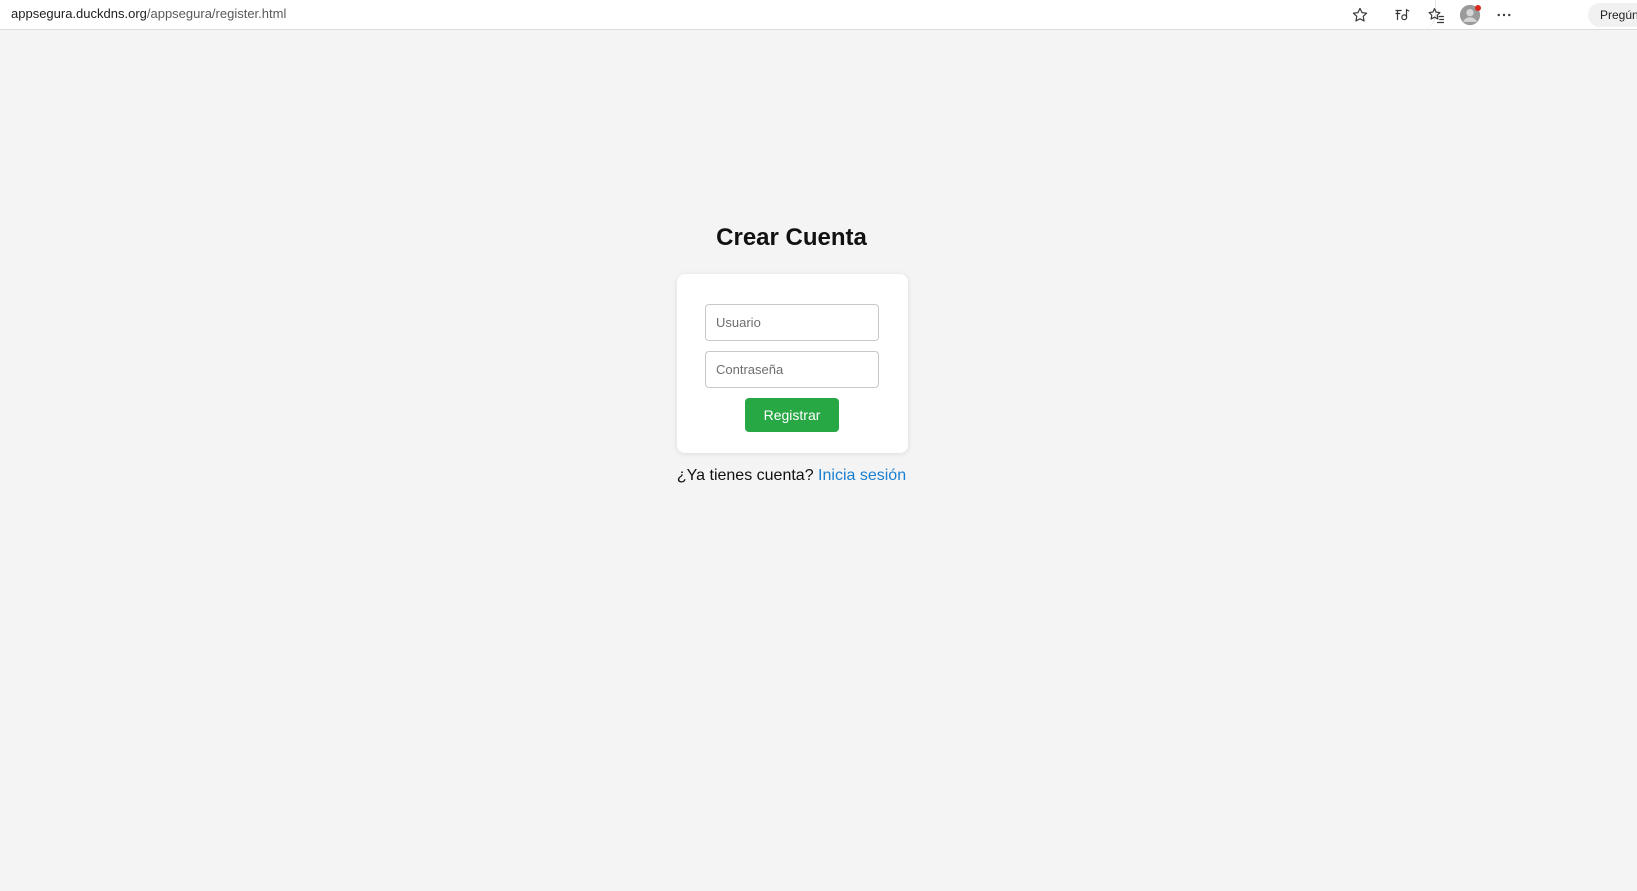  What do you see at coordinates (216, 13) in the screenshot?
I see `url-path: /appsegura/register.html` at bounding box center [216, 13].